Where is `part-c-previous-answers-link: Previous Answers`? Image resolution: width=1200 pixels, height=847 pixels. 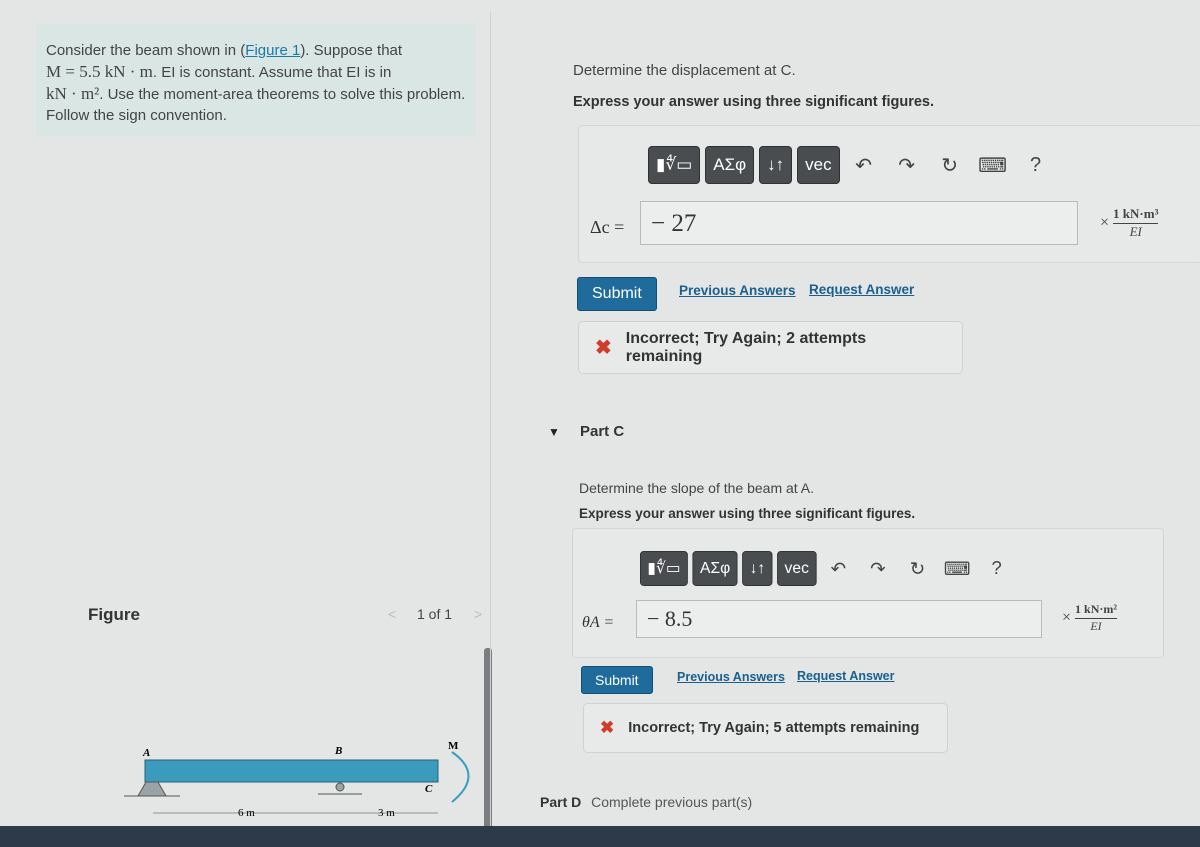
part-c-previous-answers-link: Previous Answers is located at coordinates (731, 677).